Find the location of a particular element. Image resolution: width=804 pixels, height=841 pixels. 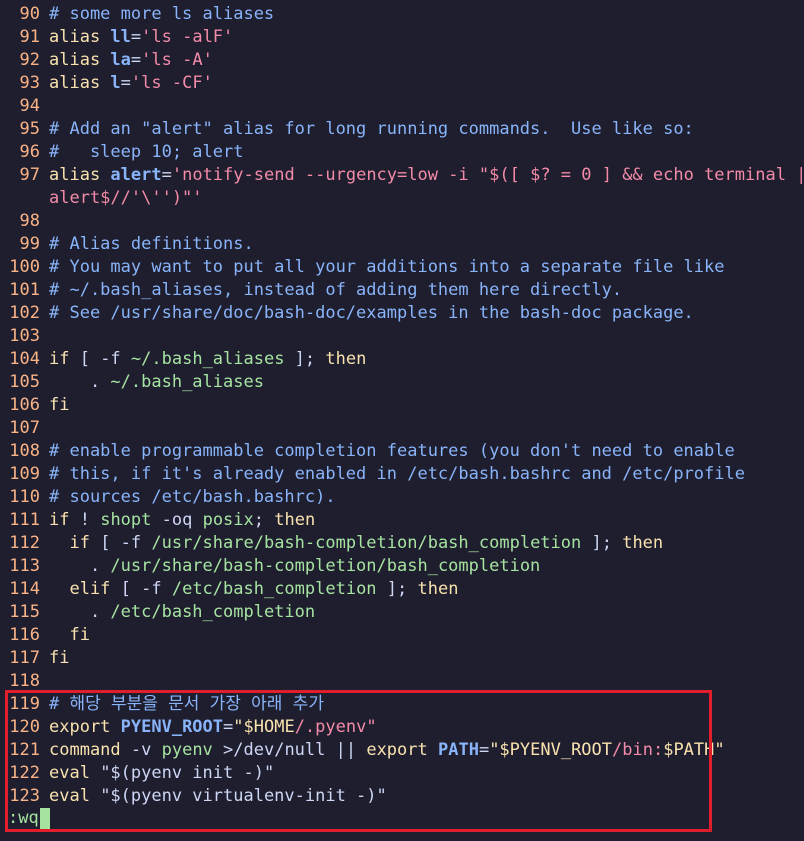

line-number: 116 is located at coordinates (24, 635).